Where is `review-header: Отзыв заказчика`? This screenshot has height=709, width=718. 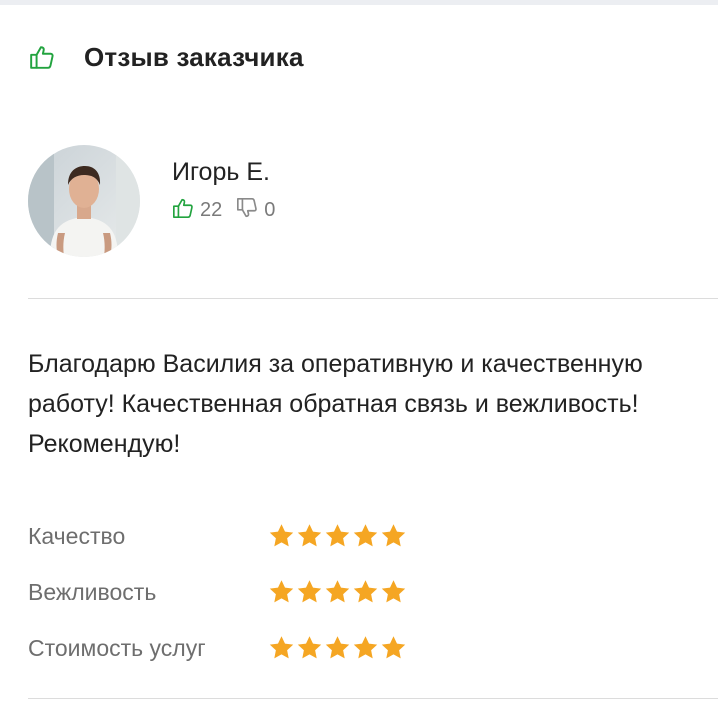 review-header: Отзыв заказчика is located at coordinates (166, 57).